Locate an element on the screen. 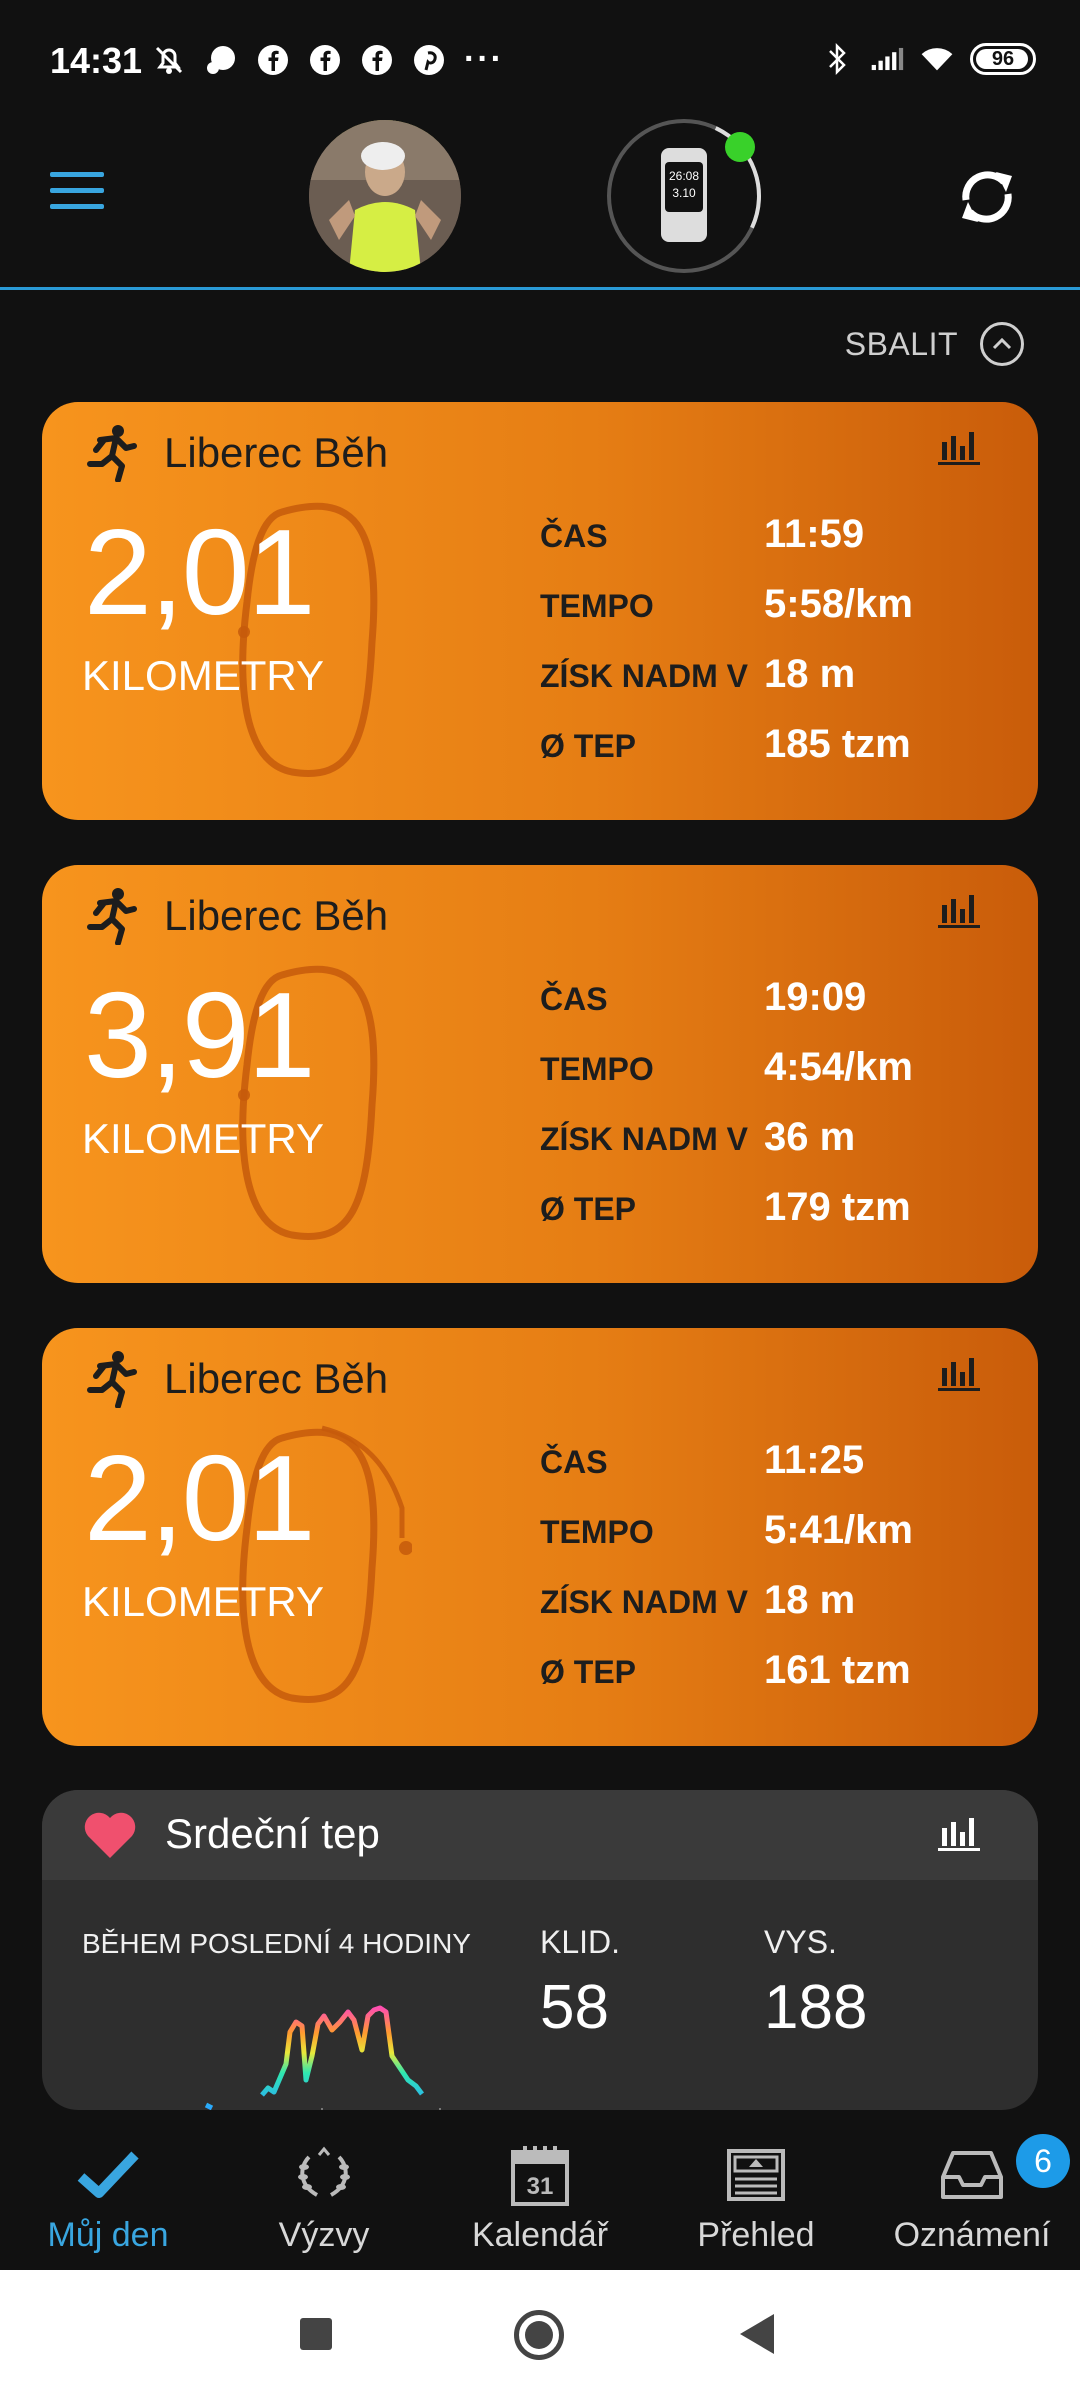 This screenshot has height=2400, width=1080. laurel-icon is located at coordinates (324, 2175).